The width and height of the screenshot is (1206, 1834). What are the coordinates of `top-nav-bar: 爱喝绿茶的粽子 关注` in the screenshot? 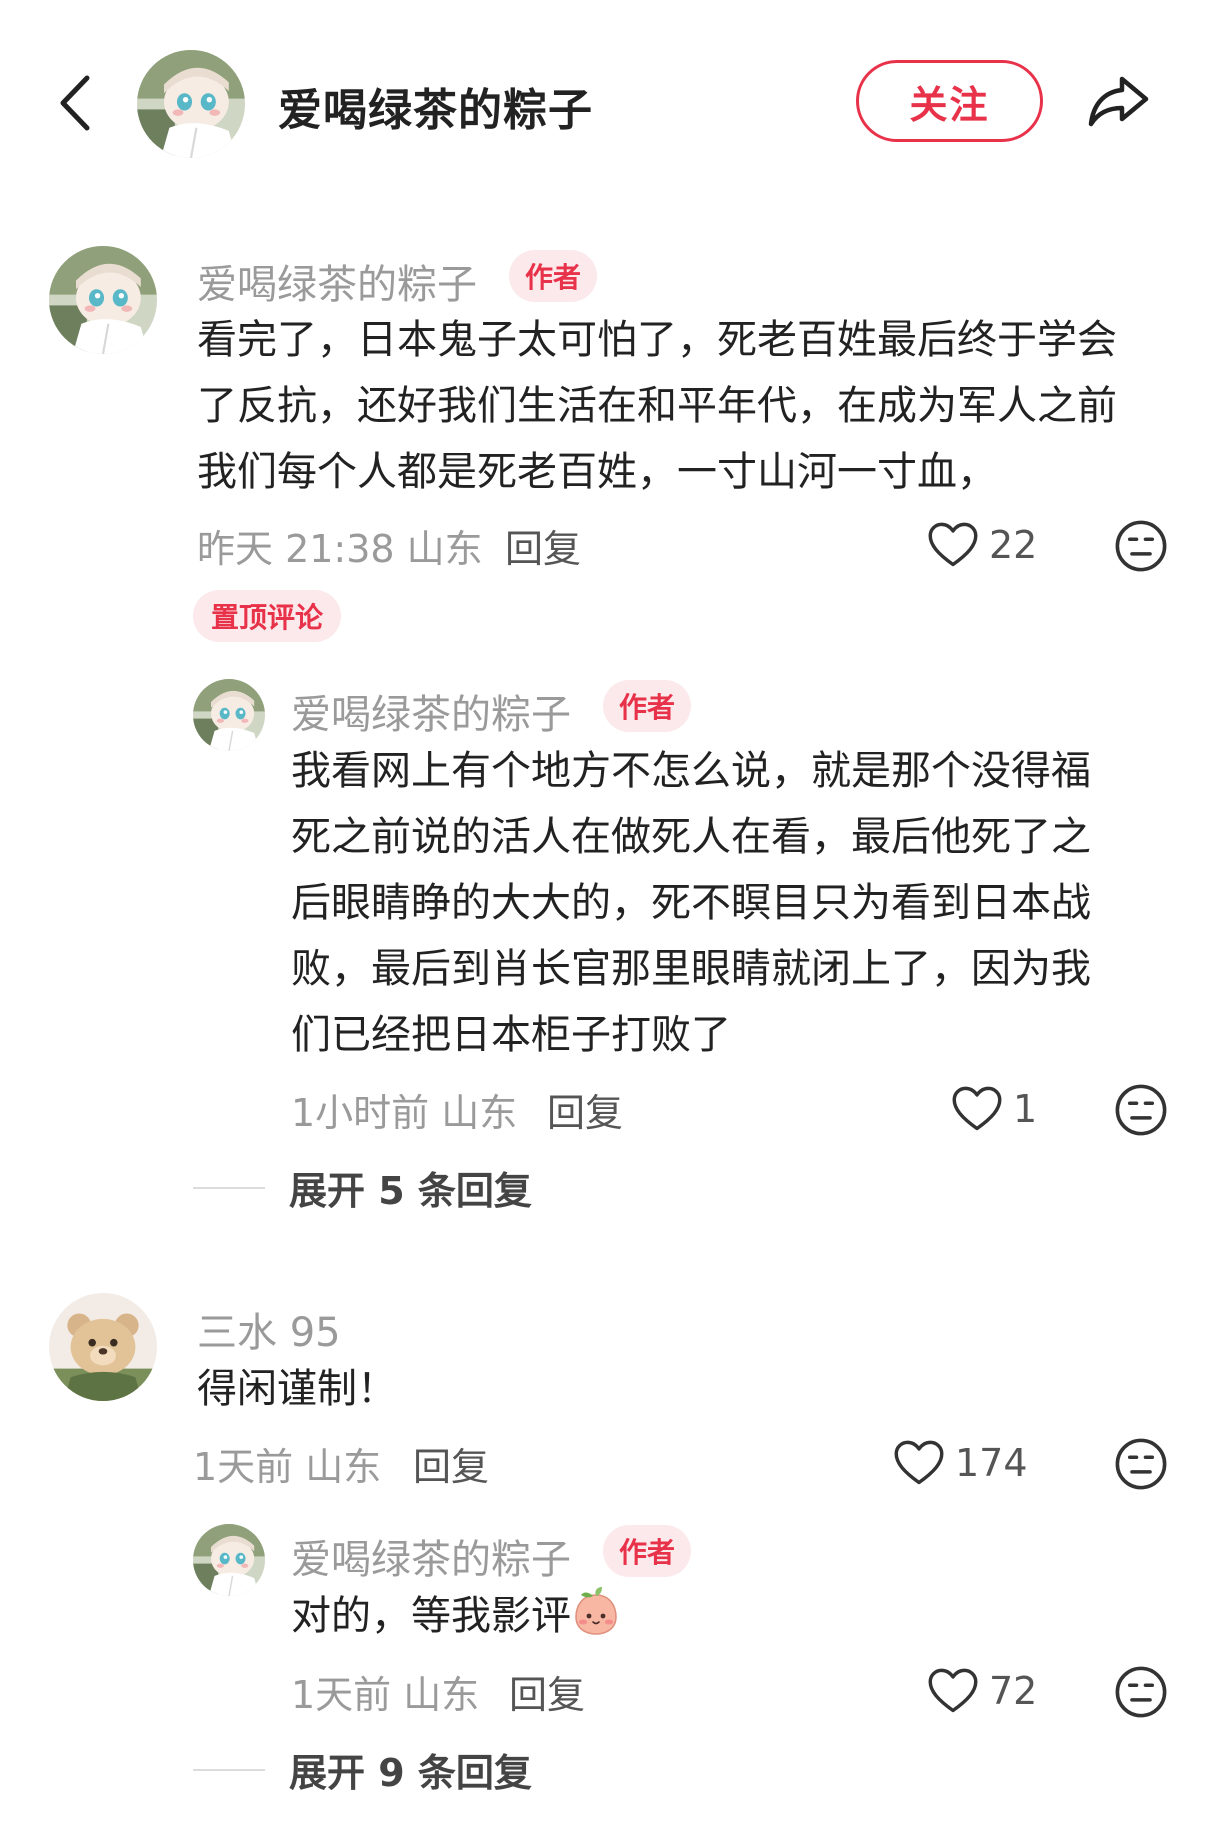 It's located at (603, 102).